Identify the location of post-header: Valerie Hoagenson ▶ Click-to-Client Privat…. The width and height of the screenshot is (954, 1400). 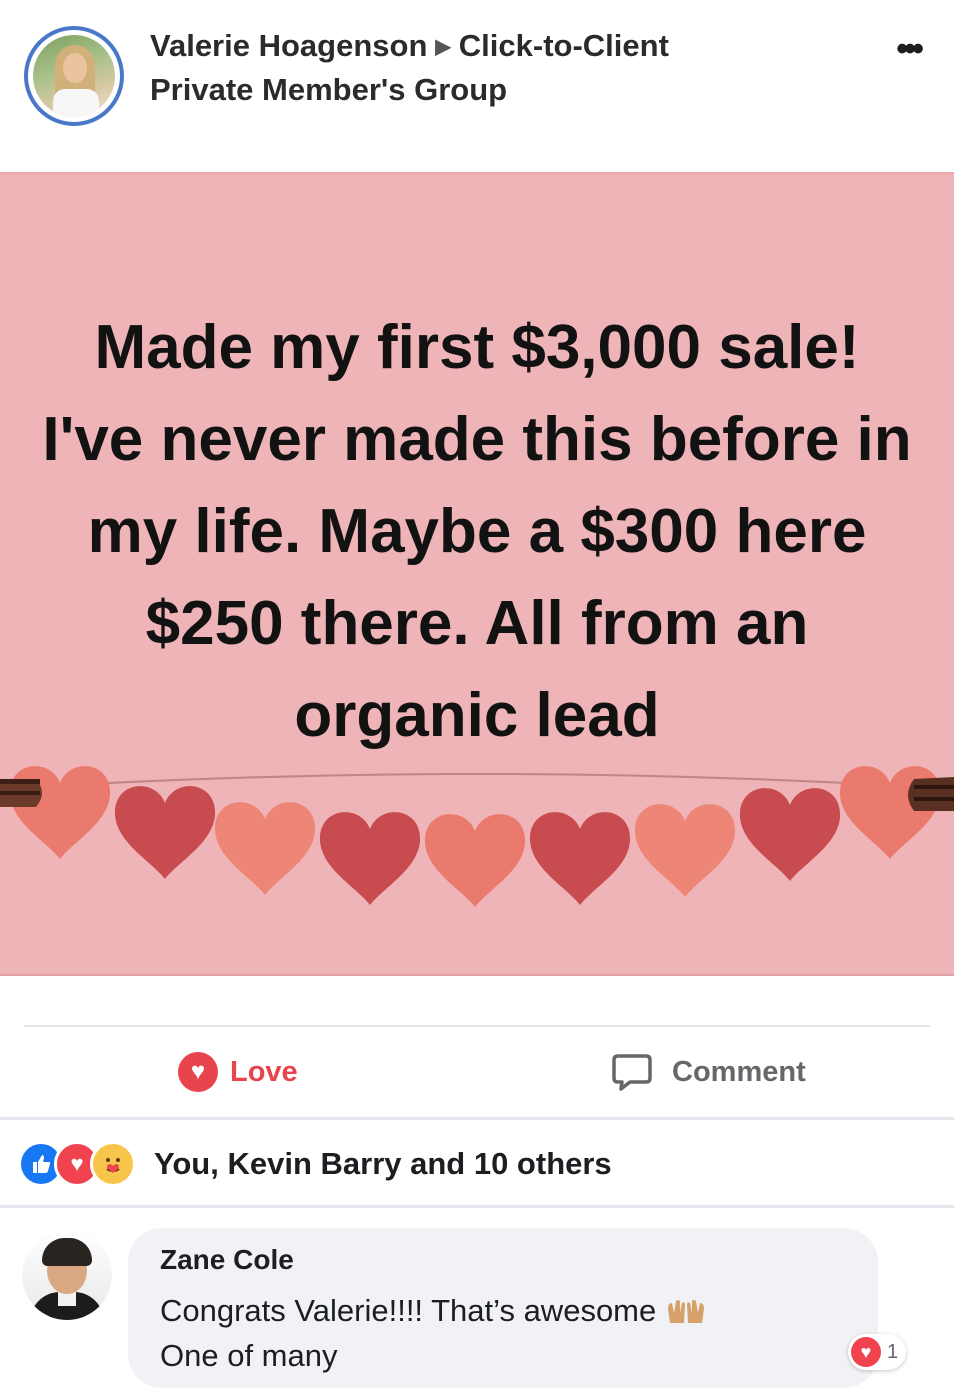
(477, 86).